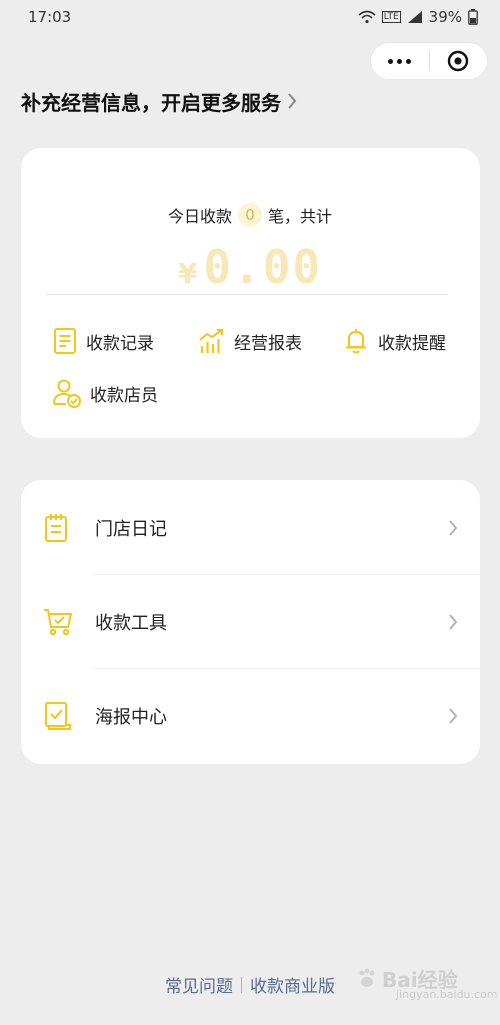 The height and width of the screenshot is (1025, 500). I want to click on cart-icon, so click(58, 622).